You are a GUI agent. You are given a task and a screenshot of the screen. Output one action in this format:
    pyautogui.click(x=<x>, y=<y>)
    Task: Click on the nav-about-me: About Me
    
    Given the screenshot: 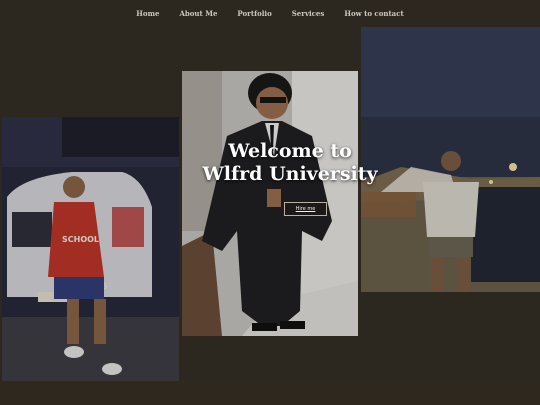 What is the action you would take?
    pyautogui.click(x=198, y=13)
    